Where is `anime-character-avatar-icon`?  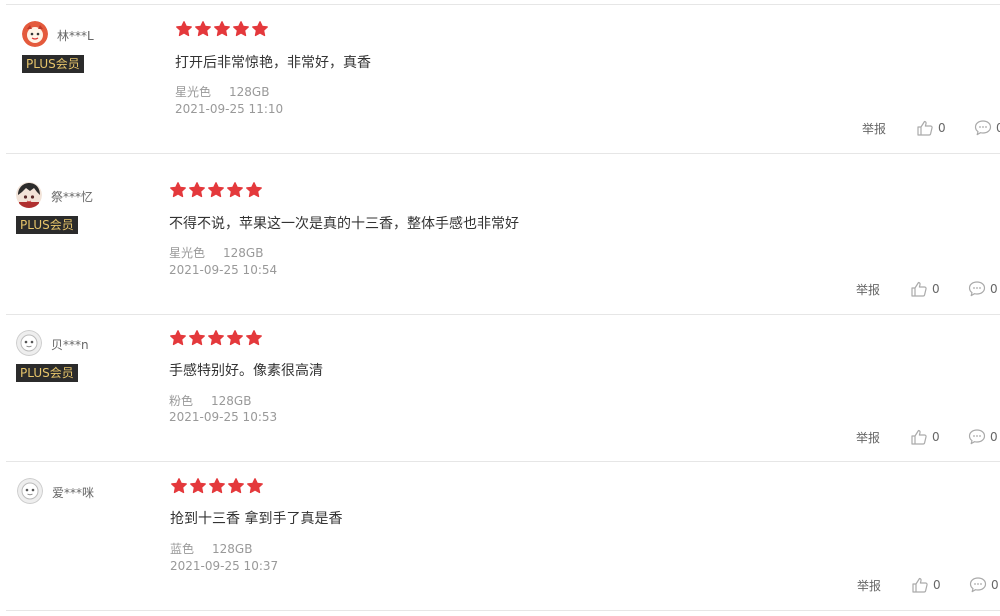 anime-character-avatar-icon is located at coordinates (29, 195).